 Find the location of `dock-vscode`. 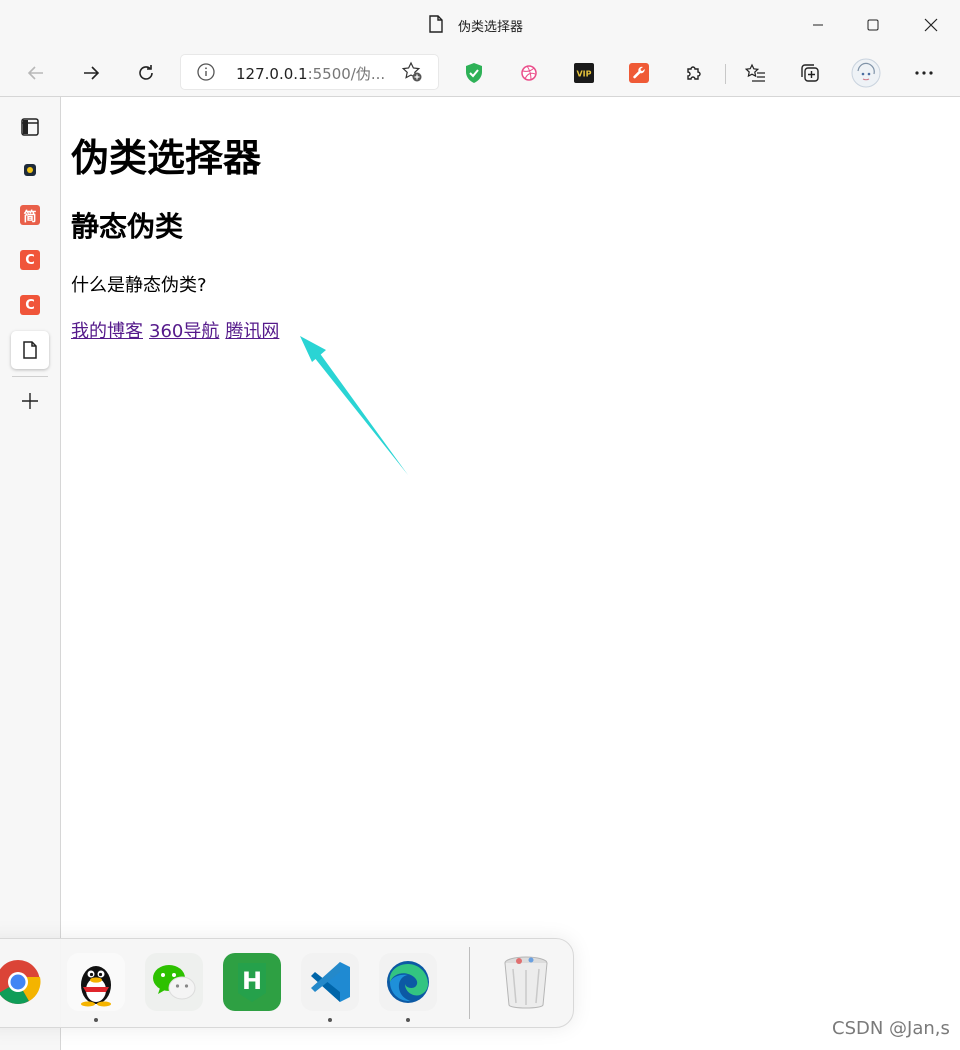

dock-vscode is located at coordinates (330, 982).